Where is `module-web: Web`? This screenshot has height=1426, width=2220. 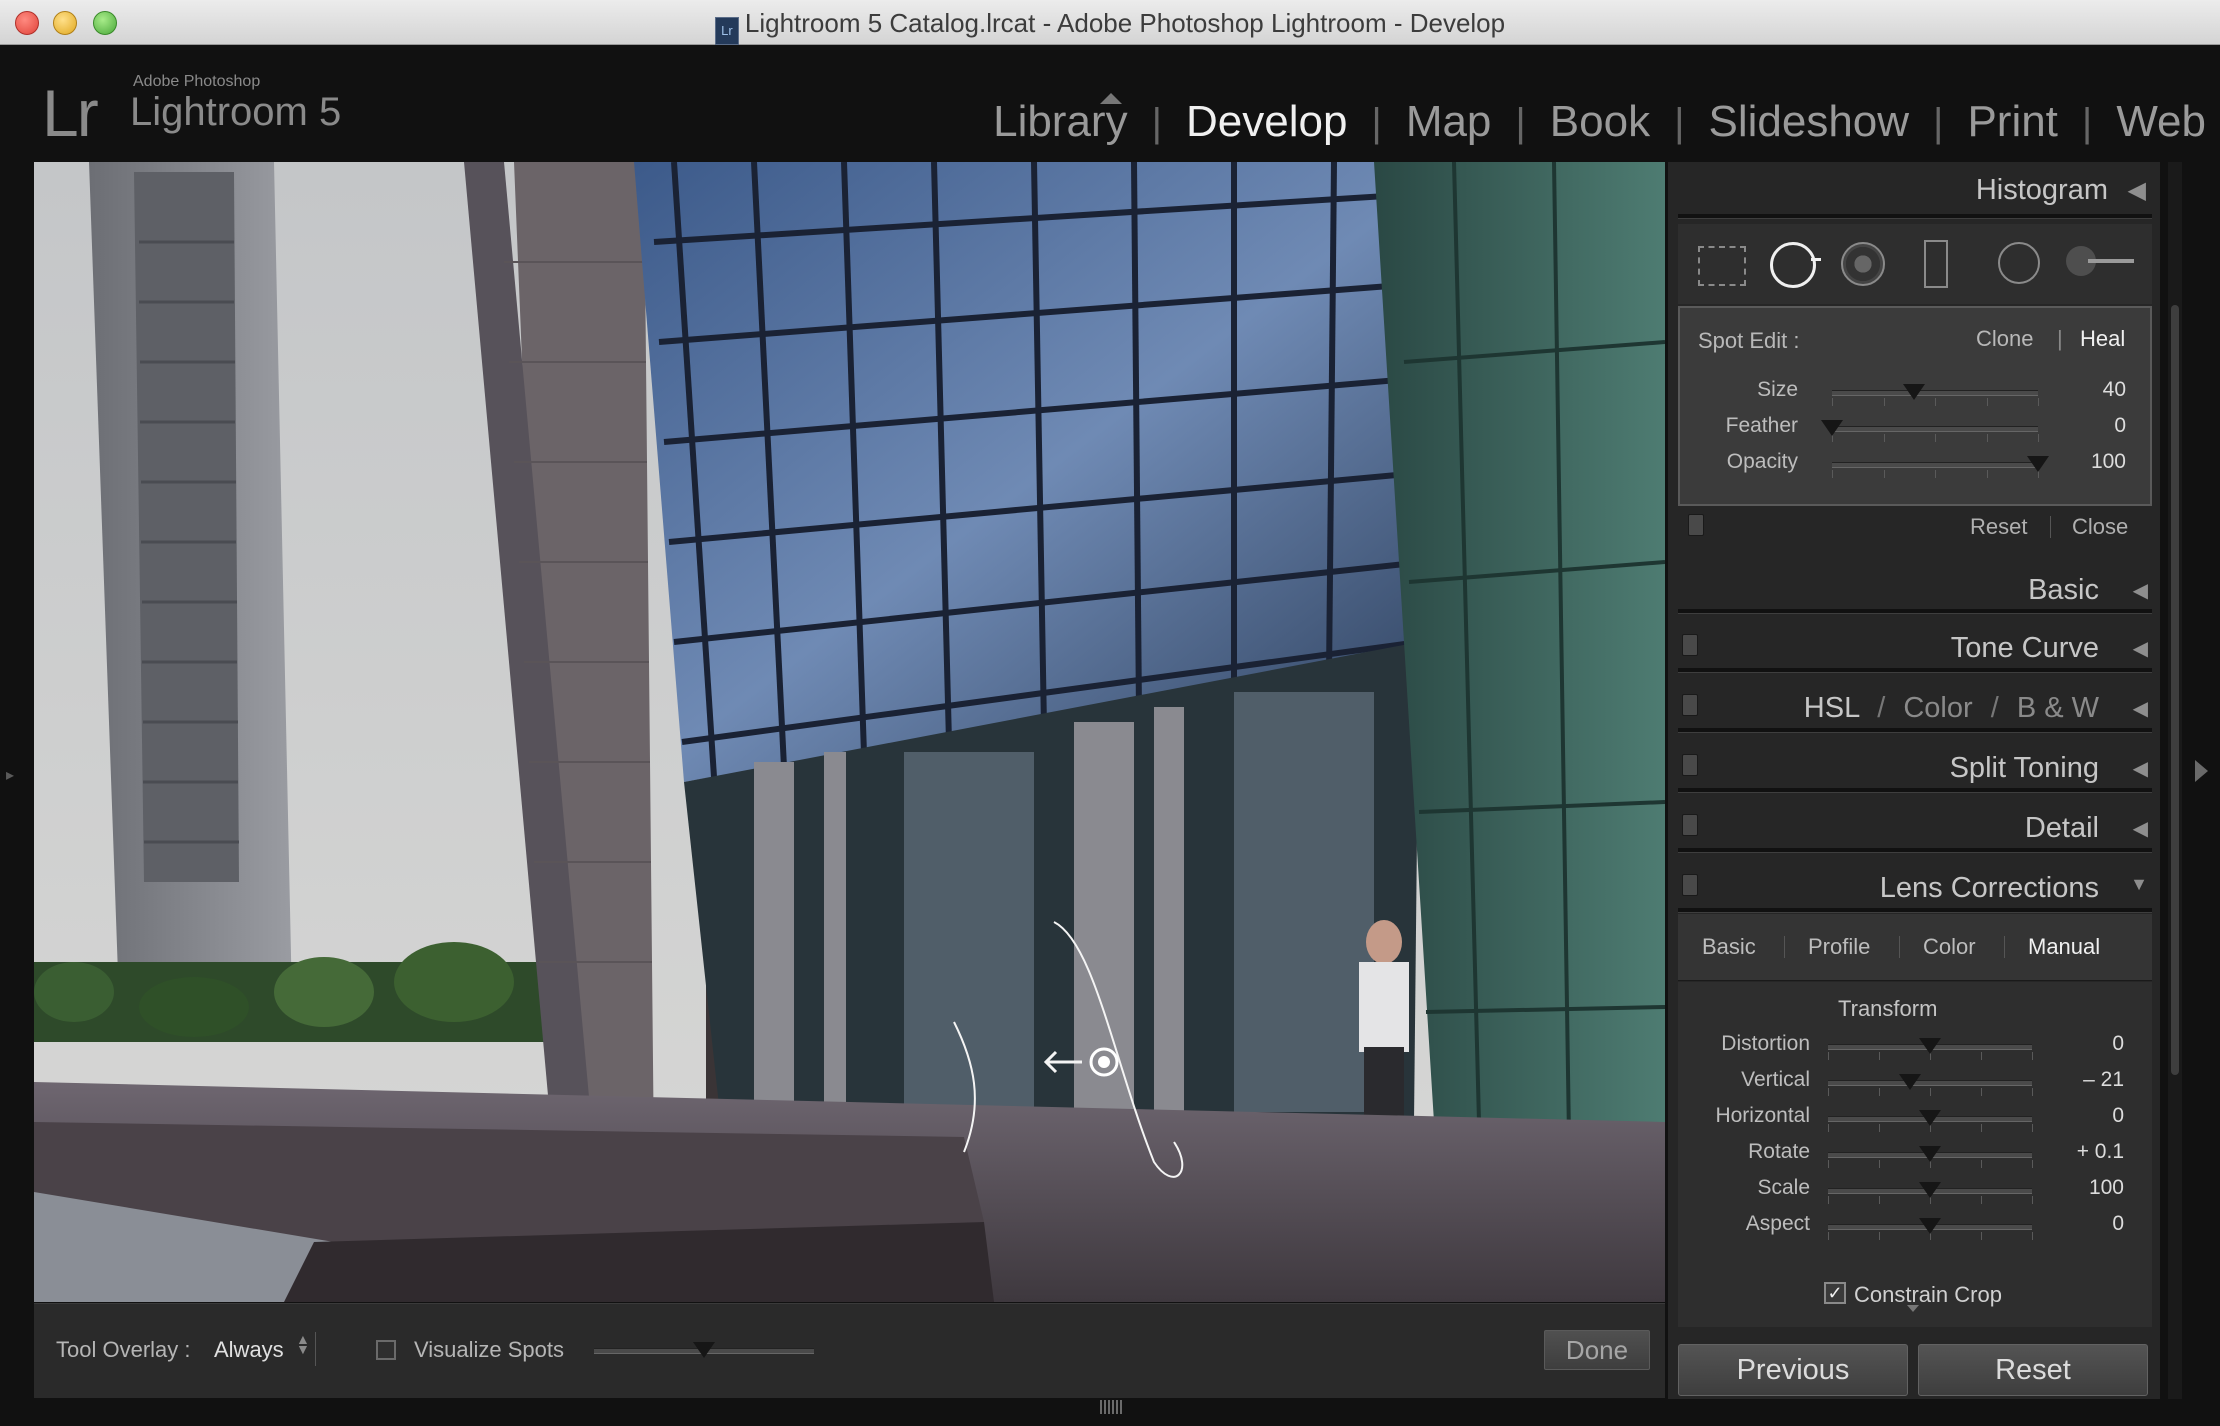
module-web: Web is located at coordinates (2161, 122).